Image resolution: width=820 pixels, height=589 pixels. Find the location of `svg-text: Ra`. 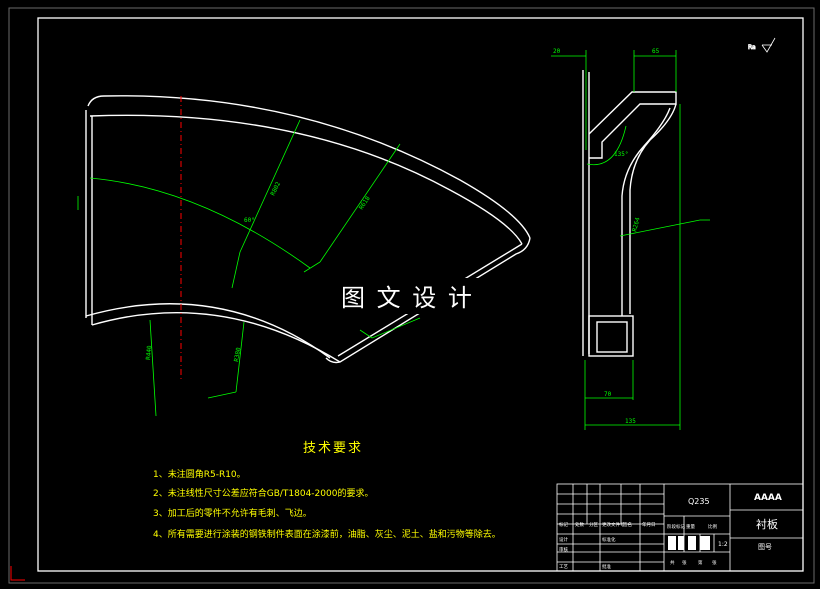

svg-text: Ra is located at coordinates (752, 47).